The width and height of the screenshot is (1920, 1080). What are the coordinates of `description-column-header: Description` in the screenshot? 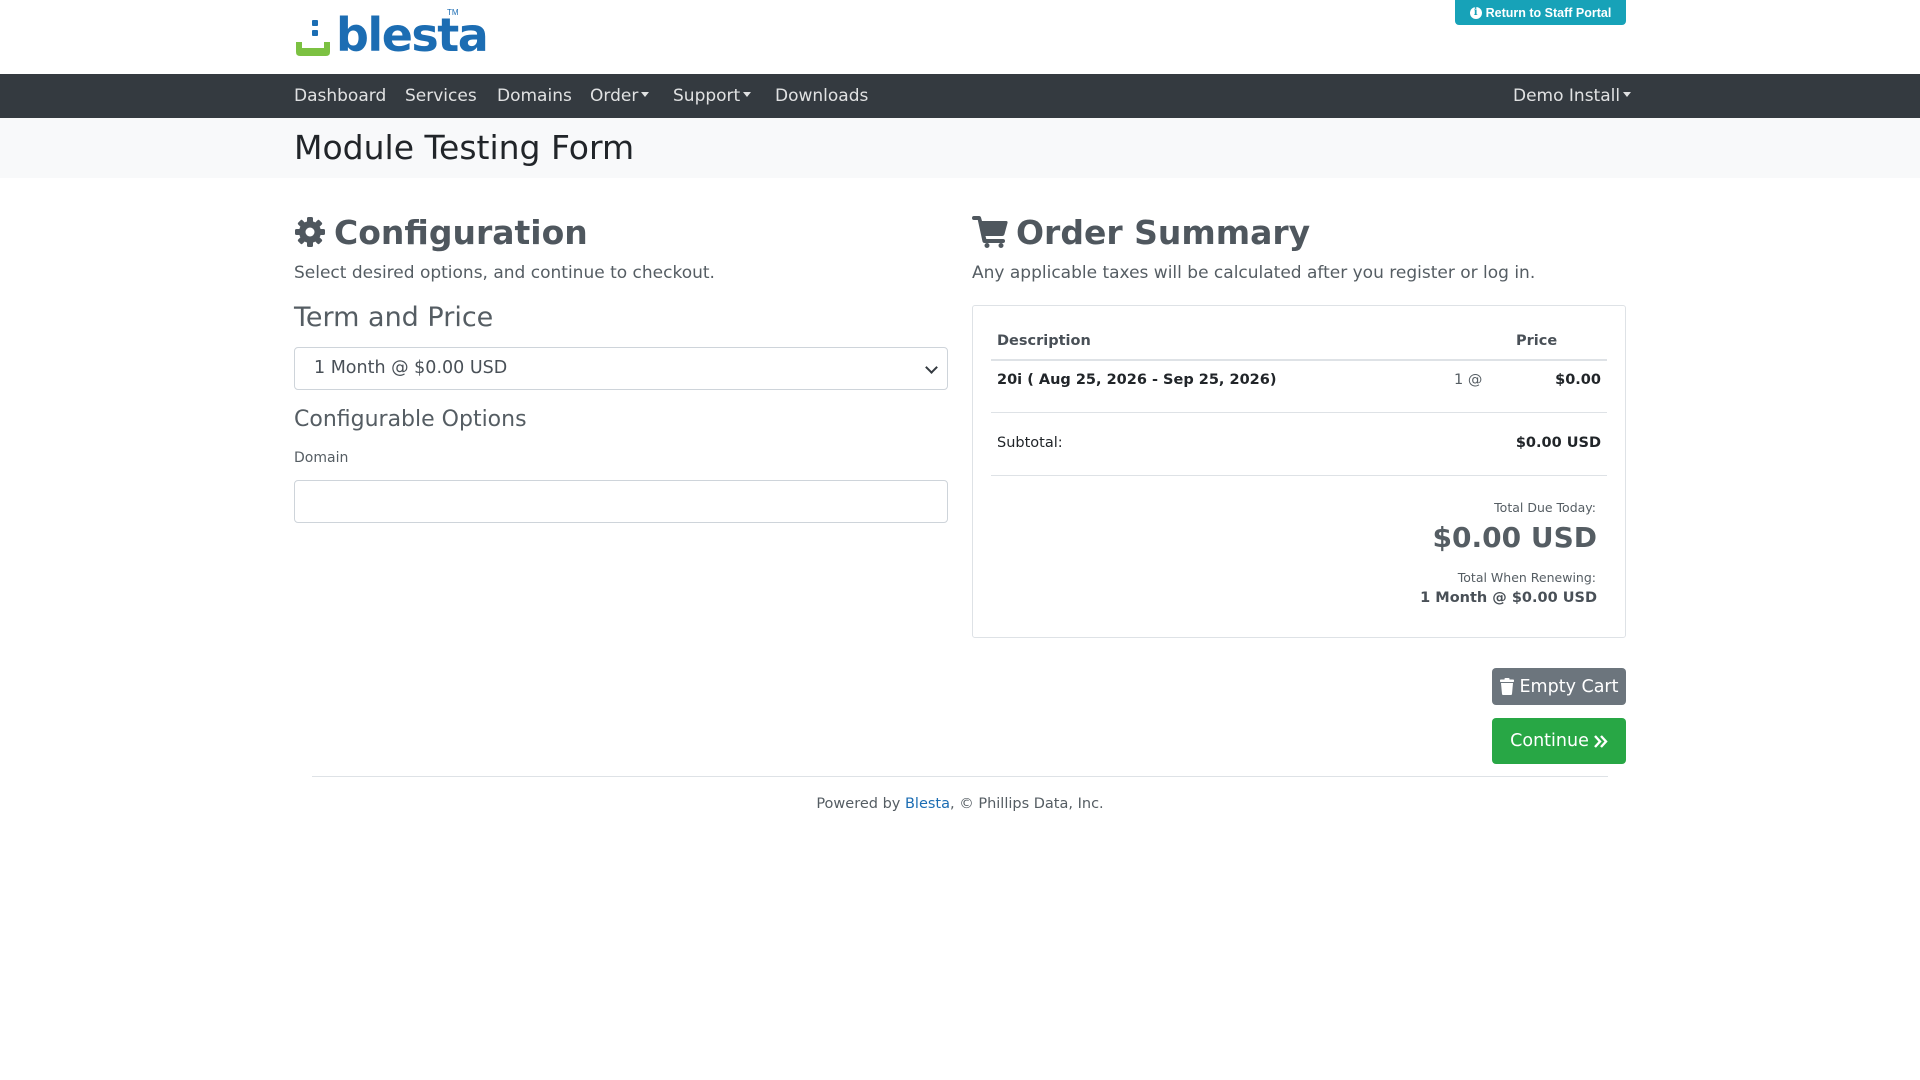 It's located at (1044, 341).